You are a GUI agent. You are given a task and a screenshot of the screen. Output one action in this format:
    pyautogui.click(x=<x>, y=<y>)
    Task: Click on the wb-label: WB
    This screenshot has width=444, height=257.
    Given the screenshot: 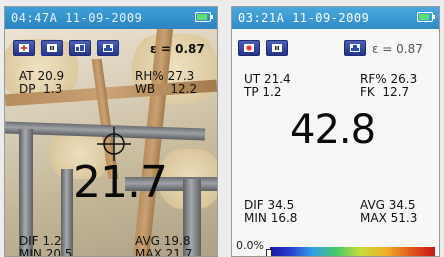 What is the action you would take?
    pyautogui.click(x=145, y=89)
    